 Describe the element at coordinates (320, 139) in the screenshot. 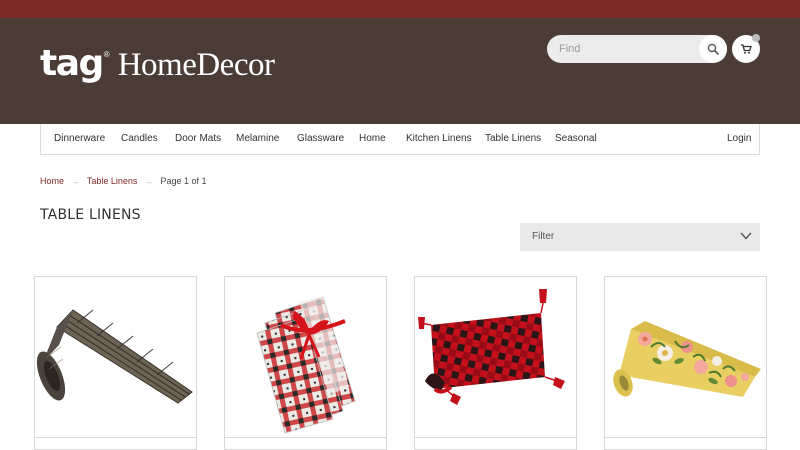

I see `nav-item-glassware: Glassware` at that location.